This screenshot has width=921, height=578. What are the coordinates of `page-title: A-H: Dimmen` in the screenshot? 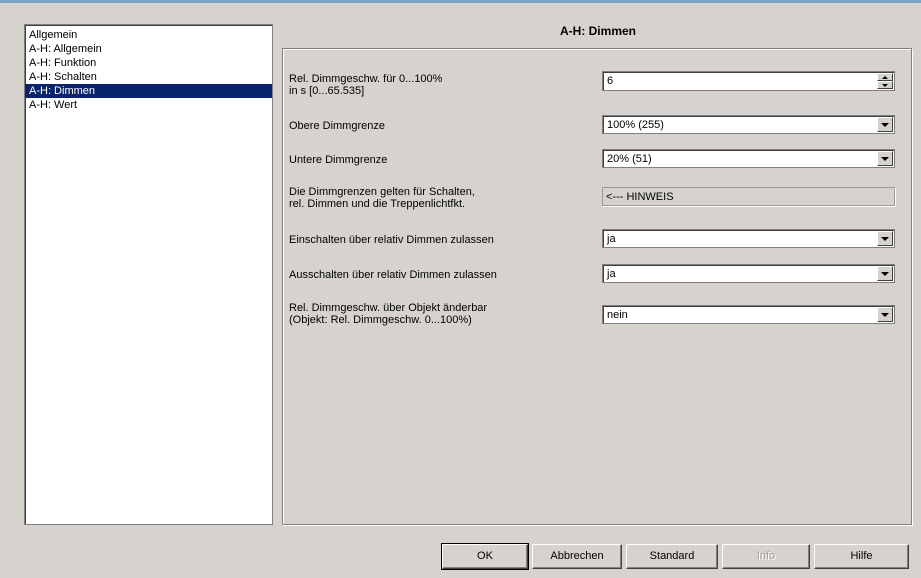 It's located at (597, 31).